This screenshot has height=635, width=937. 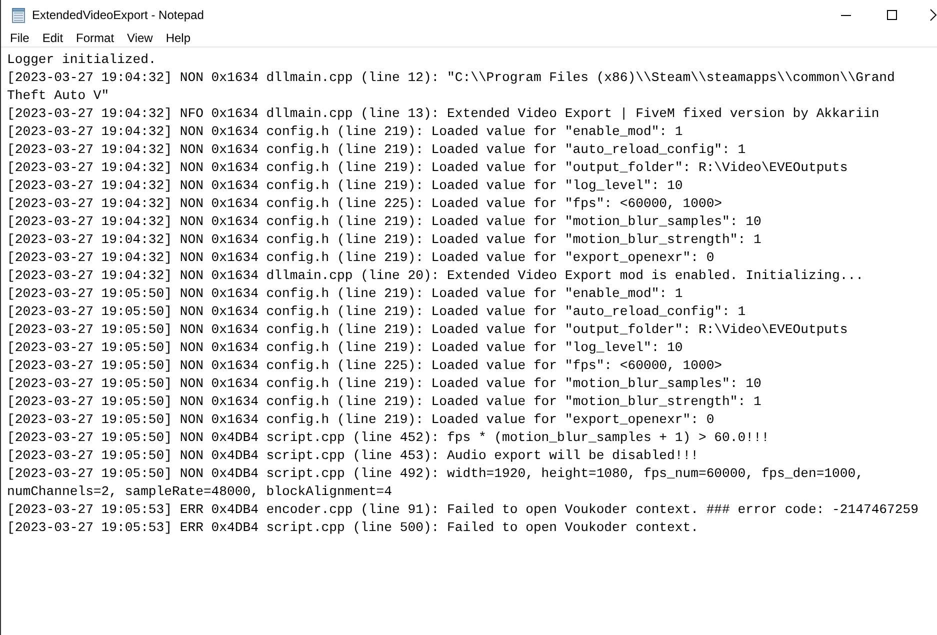 What do you see at coordinates (384, 384) in the screenshot?
I see `log-line: [2023-03-27 19:05:50] NON 0x1634 config.h (line 219): Loaded value for "motion_blur_samples": 10` at bounding box center [384, 384].